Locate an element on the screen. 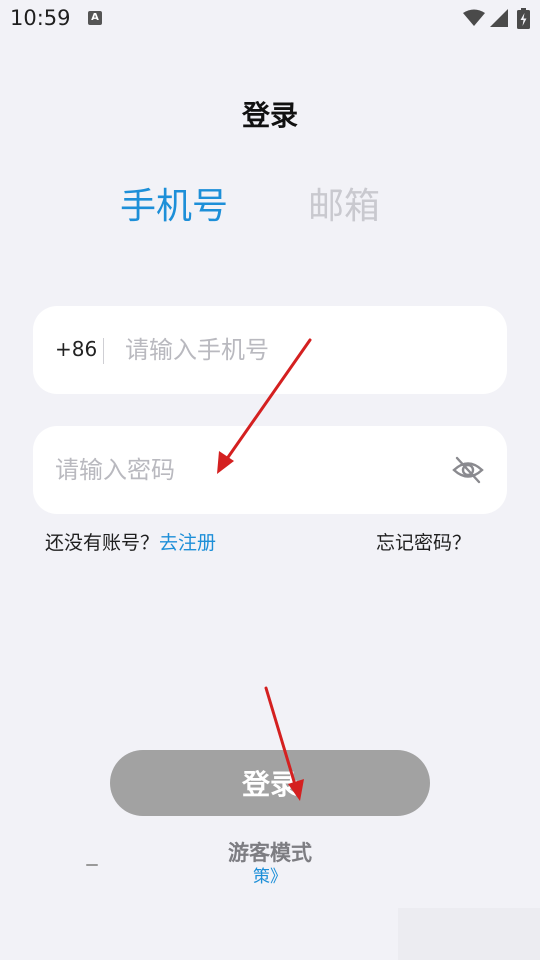 This screenshot has height=960, width=540. phone-input is located at coordinates (305, 350).